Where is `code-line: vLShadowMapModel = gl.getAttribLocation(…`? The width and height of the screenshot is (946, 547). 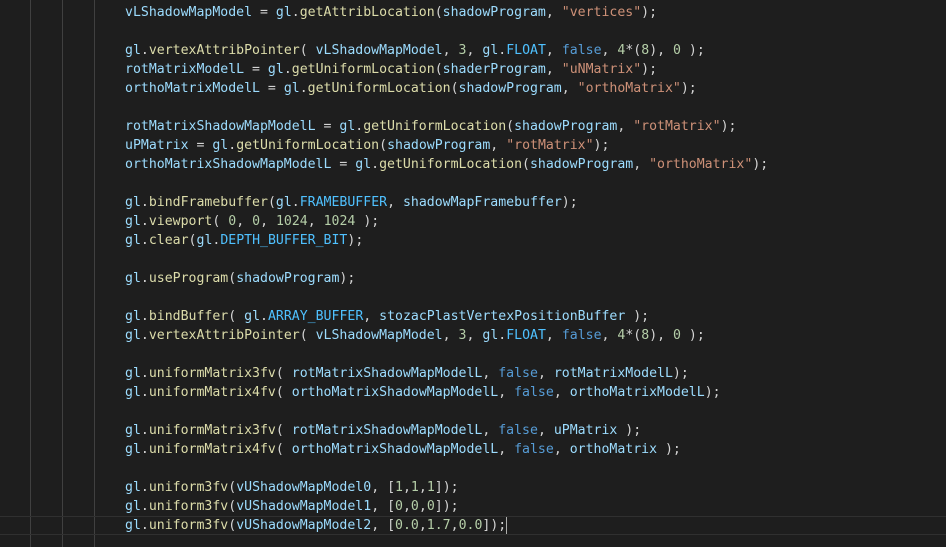
code-line: vLShadowMapModel = gl.getAttribLocation(… is located at coordinates (473, 12).